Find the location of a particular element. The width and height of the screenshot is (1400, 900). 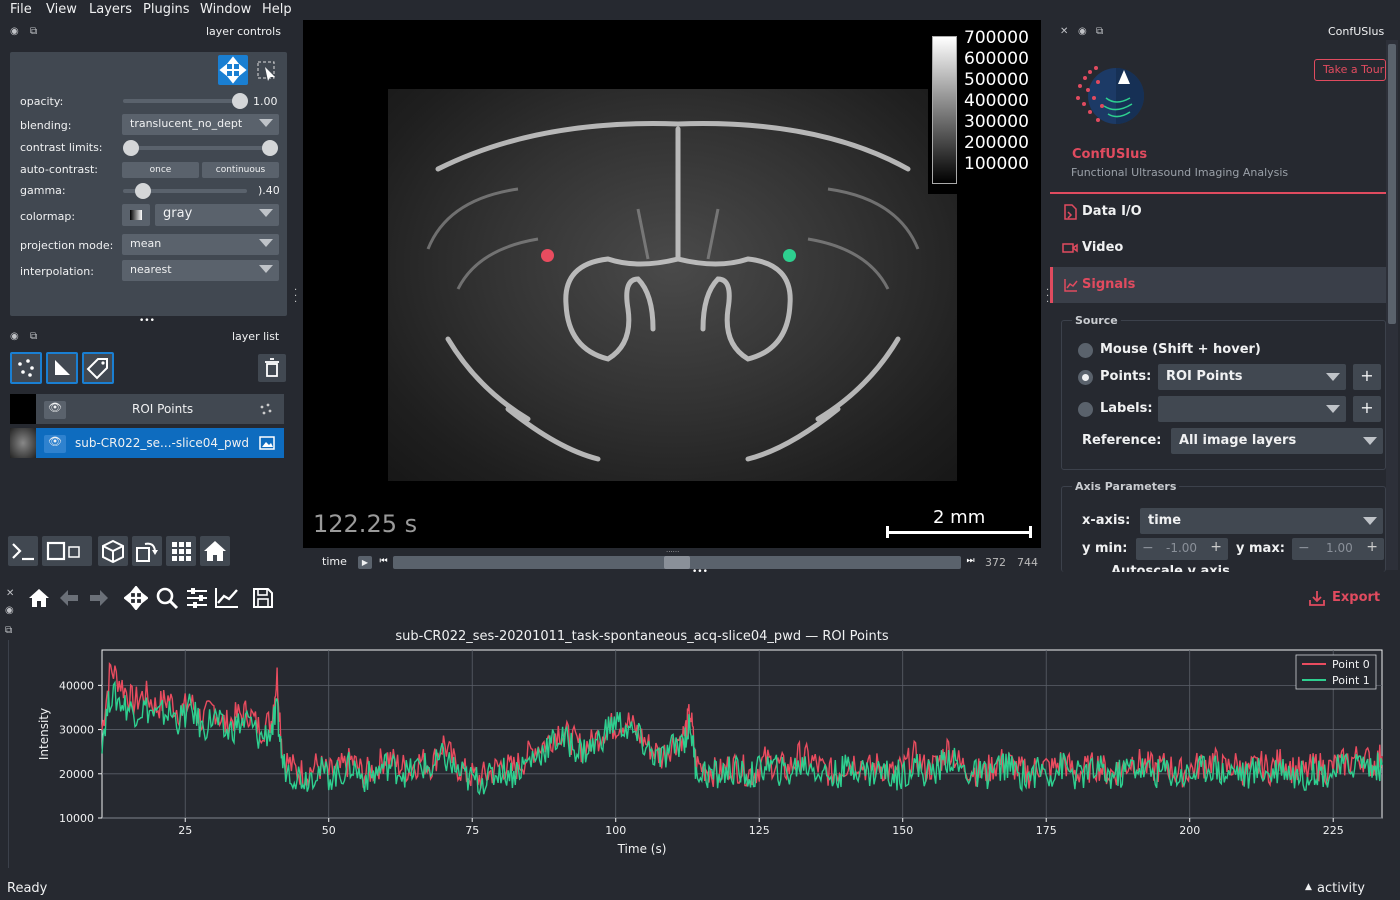

grid-view-button is located at coordinates (181, 551).